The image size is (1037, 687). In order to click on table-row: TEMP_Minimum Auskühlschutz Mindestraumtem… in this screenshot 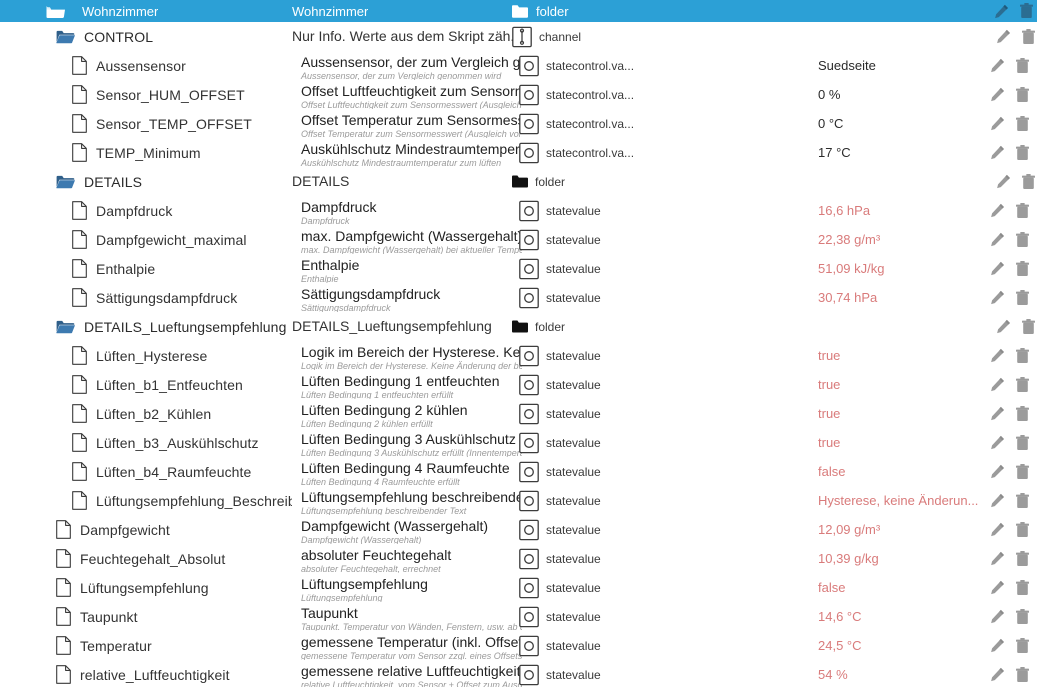, I will do `click(518, 152)`.